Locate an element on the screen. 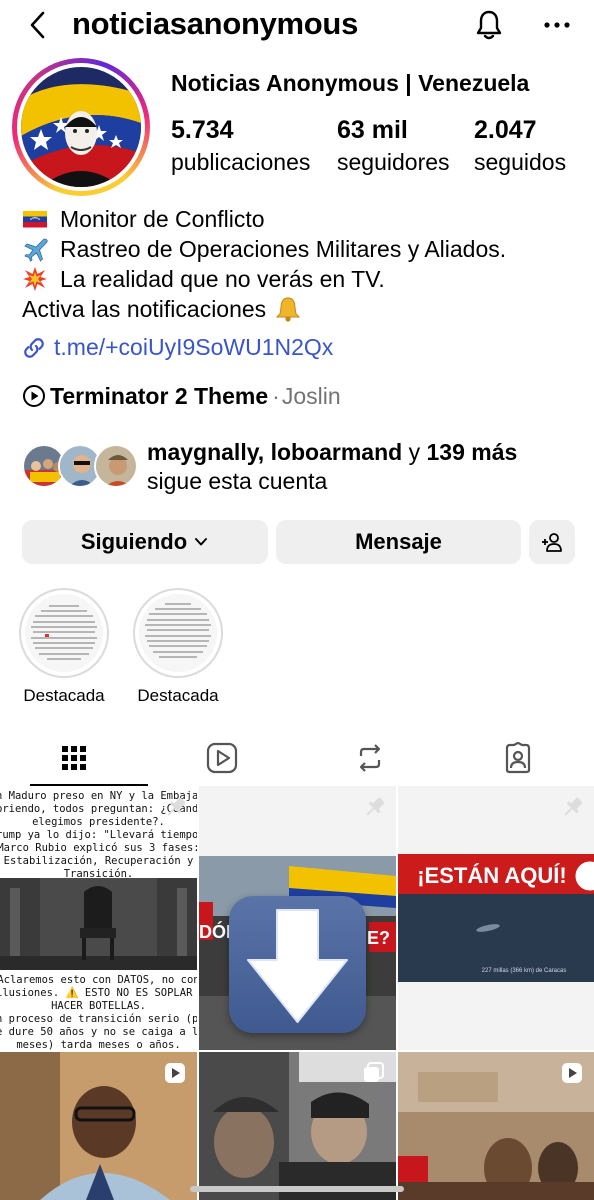 The height and width of the screenshot is (1200, 594). download-arrow-icon is located at coordinates (297, 966).